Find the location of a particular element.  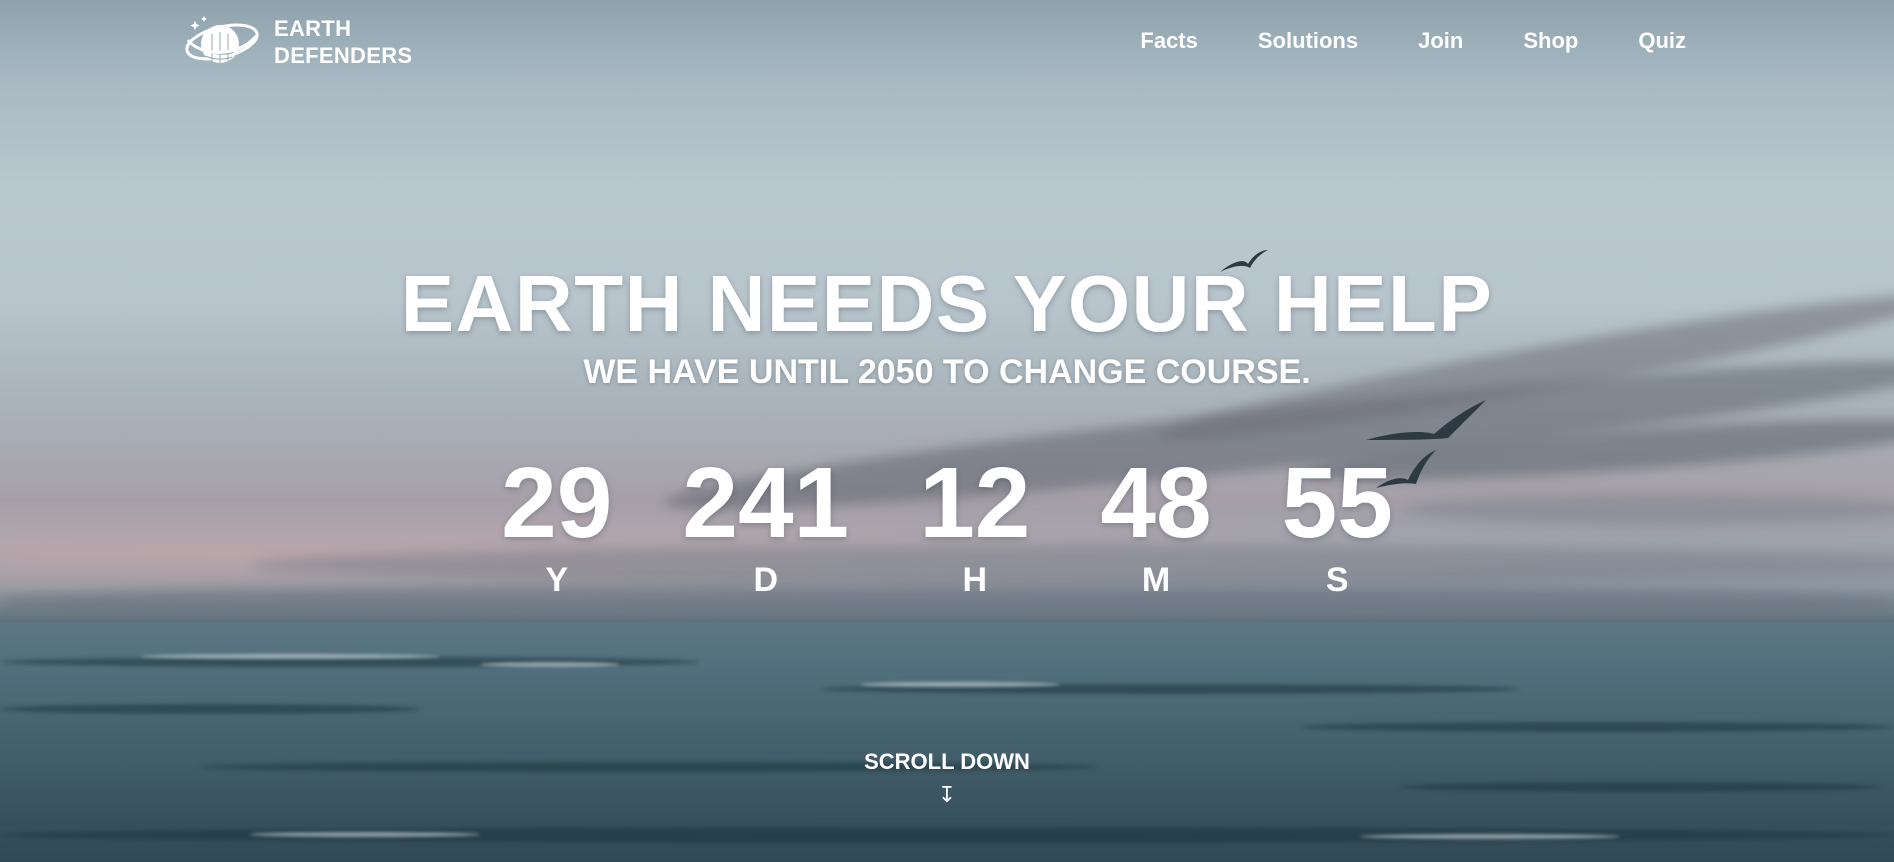

hero-title: EARTH NEEDS YOUR HELP is located at coordinates (947, 303).